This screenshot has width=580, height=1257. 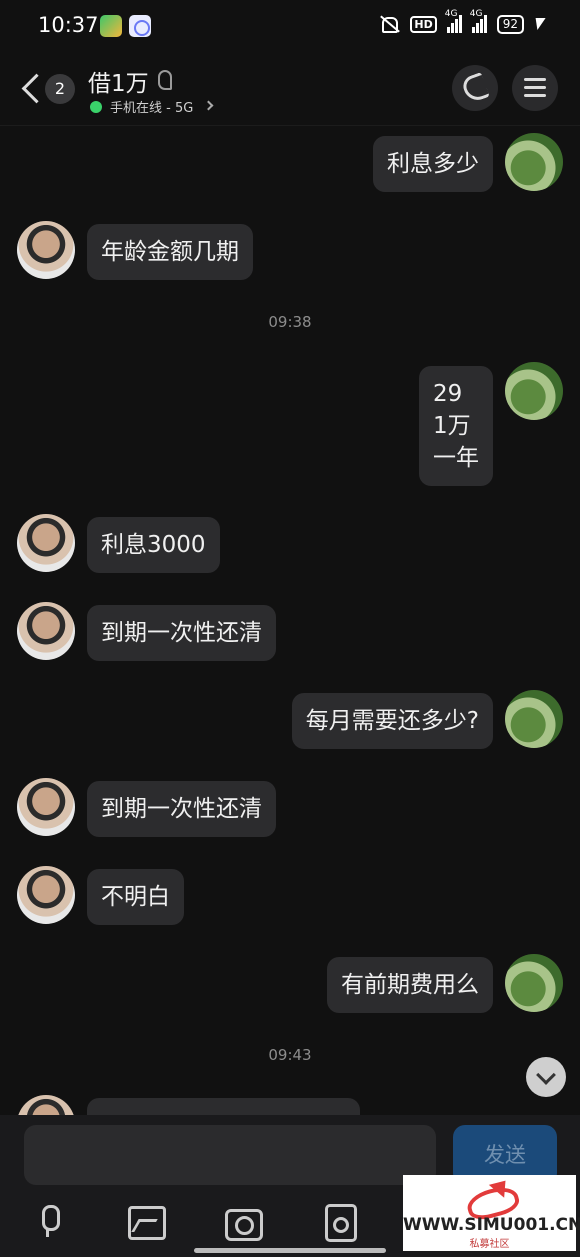 What do you see at coordinates (243, 1222) in the screenshot?
I see `camera-icon` at bounding box center [243, 1222].